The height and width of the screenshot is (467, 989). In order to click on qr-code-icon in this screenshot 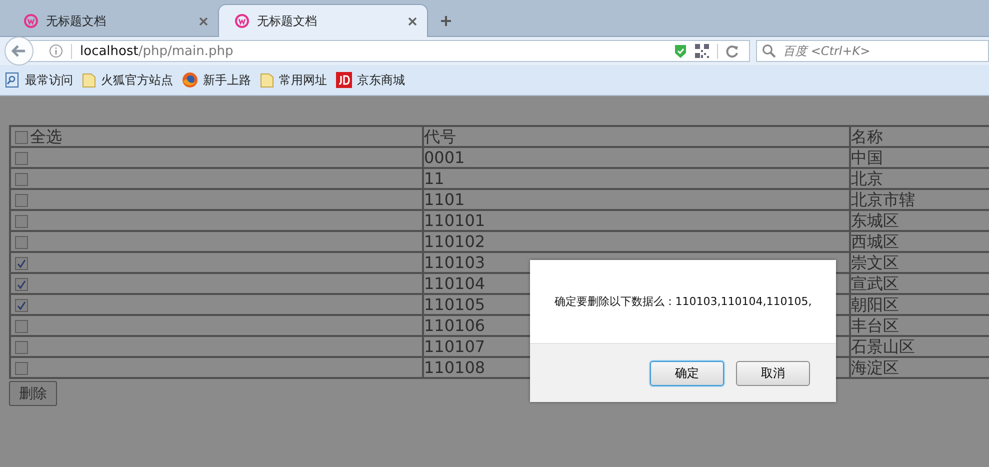, I will do `click(702, 51)`.